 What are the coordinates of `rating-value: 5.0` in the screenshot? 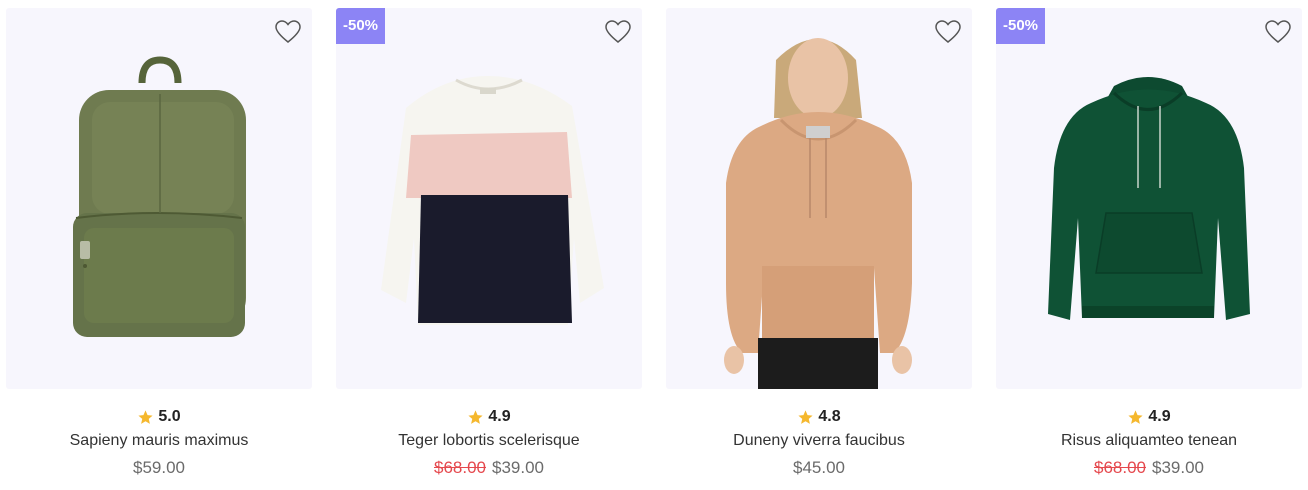 It's located at (169, 416).